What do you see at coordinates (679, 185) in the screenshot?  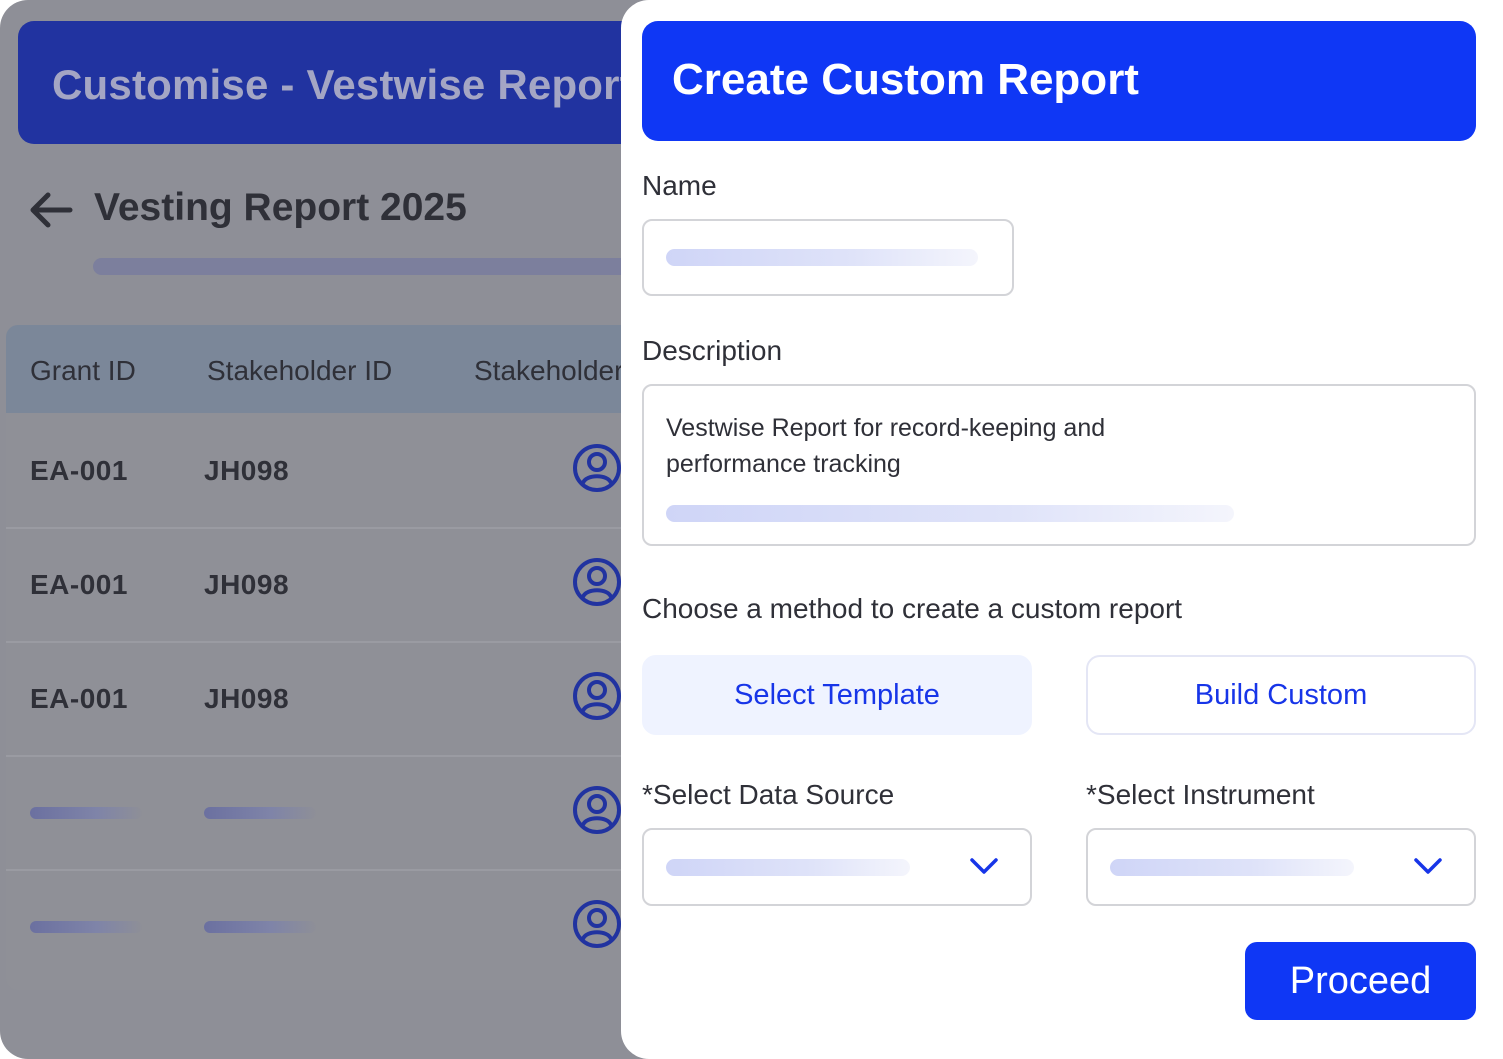 I see `name-label: Name` at bounding box center [679, 185].